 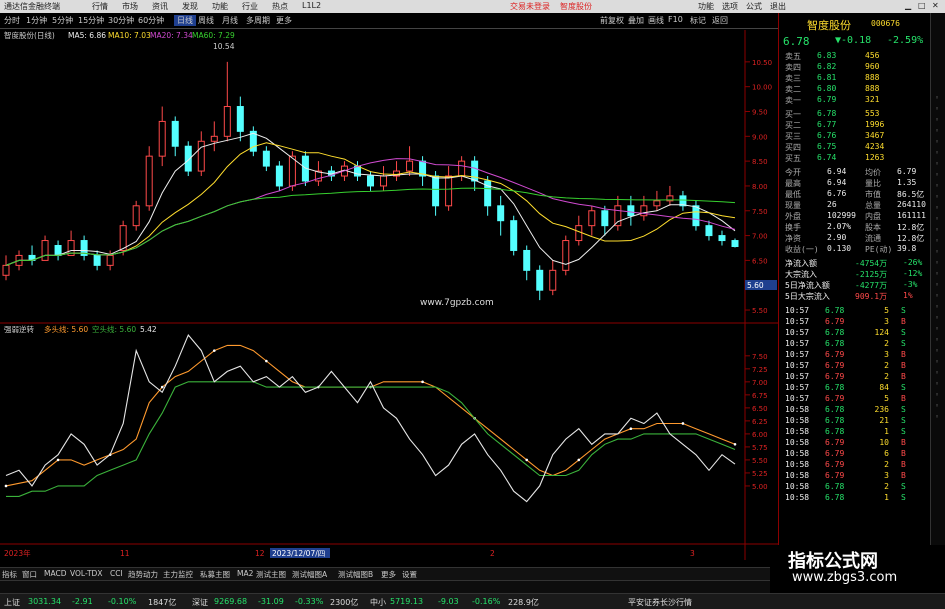 I want to click on index-change-pct: -0.16%, so click(x=486, y=601).